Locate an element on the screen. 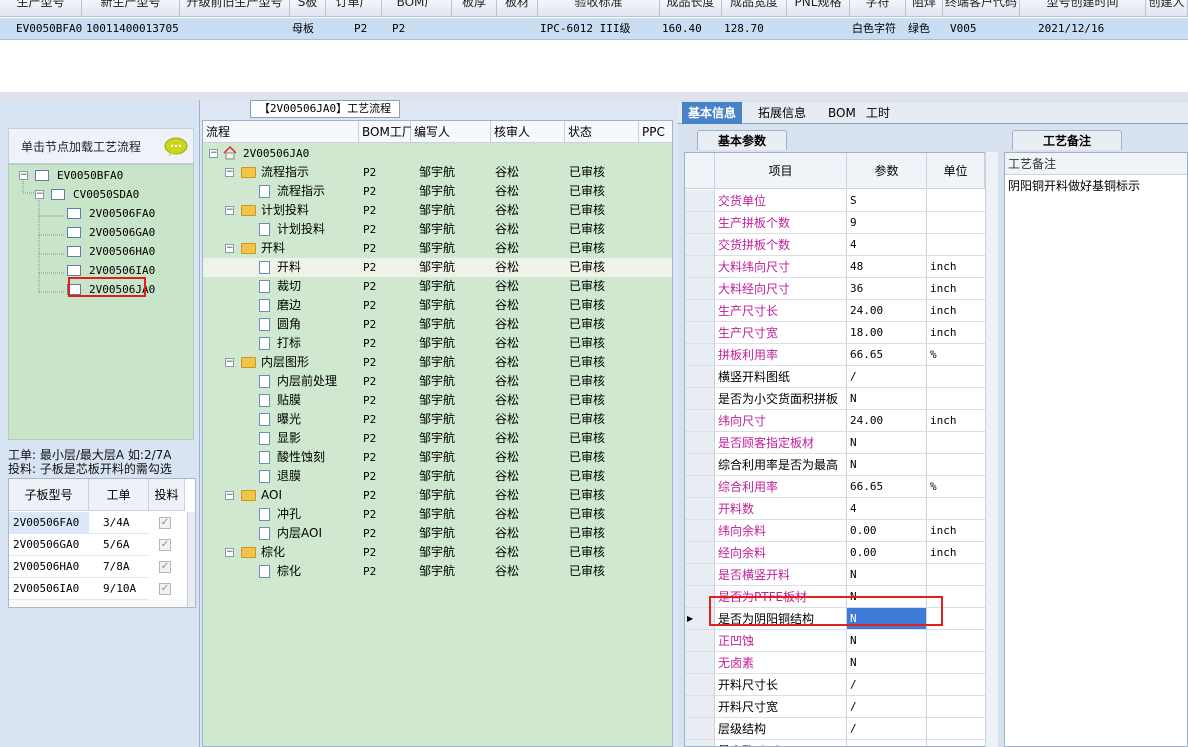  process-step-row: 曝光 P2 邹宇航 谷松 已审核 is located at coordinates (437, 419).